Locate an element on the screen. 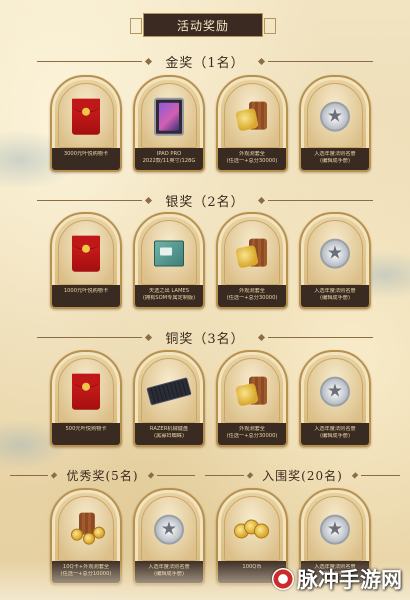 The width and height of the screenshot is (410, 600). section-title: 入围奖(20名) is located at coordinates (302, 475).